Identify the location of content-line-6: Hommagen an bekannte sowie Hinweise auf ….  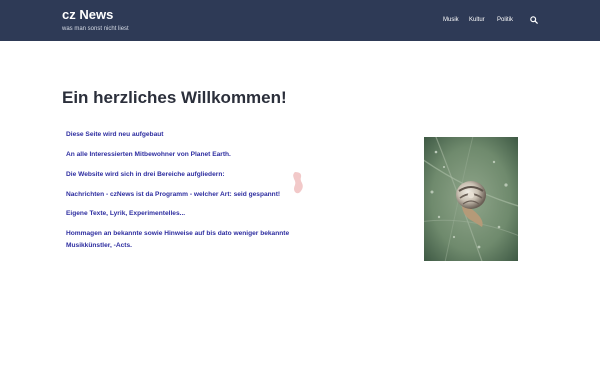
(178, 233).